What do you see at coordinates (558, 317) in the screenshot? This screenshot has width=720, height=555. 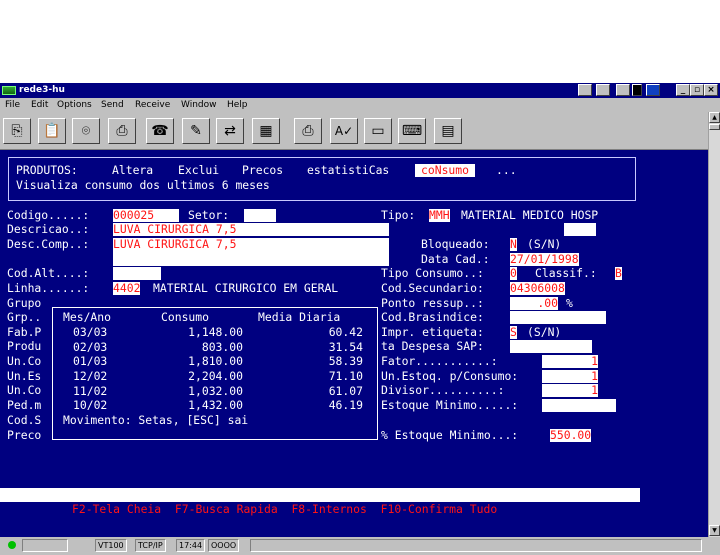 I see `codbras-field` at bounding box center [558, 317].